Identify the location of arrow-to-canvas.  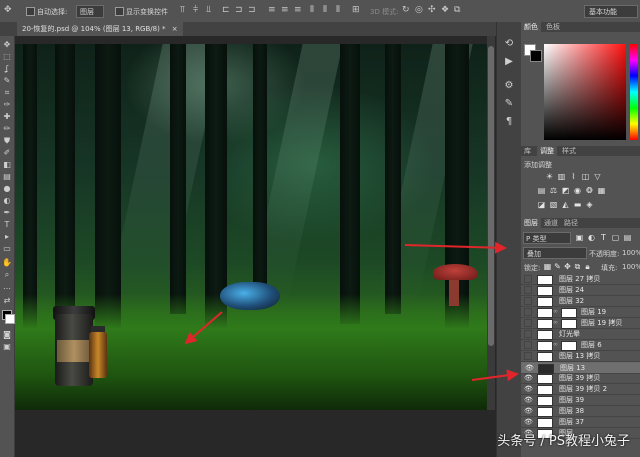
(203, 328).